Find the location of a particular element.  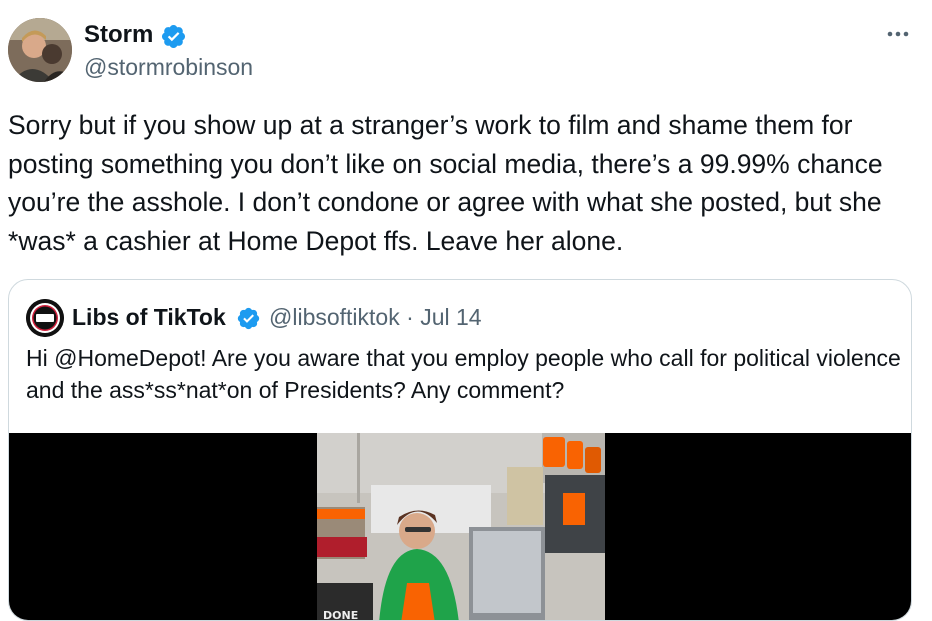

more-options-button is located at coordinates (898, 34).